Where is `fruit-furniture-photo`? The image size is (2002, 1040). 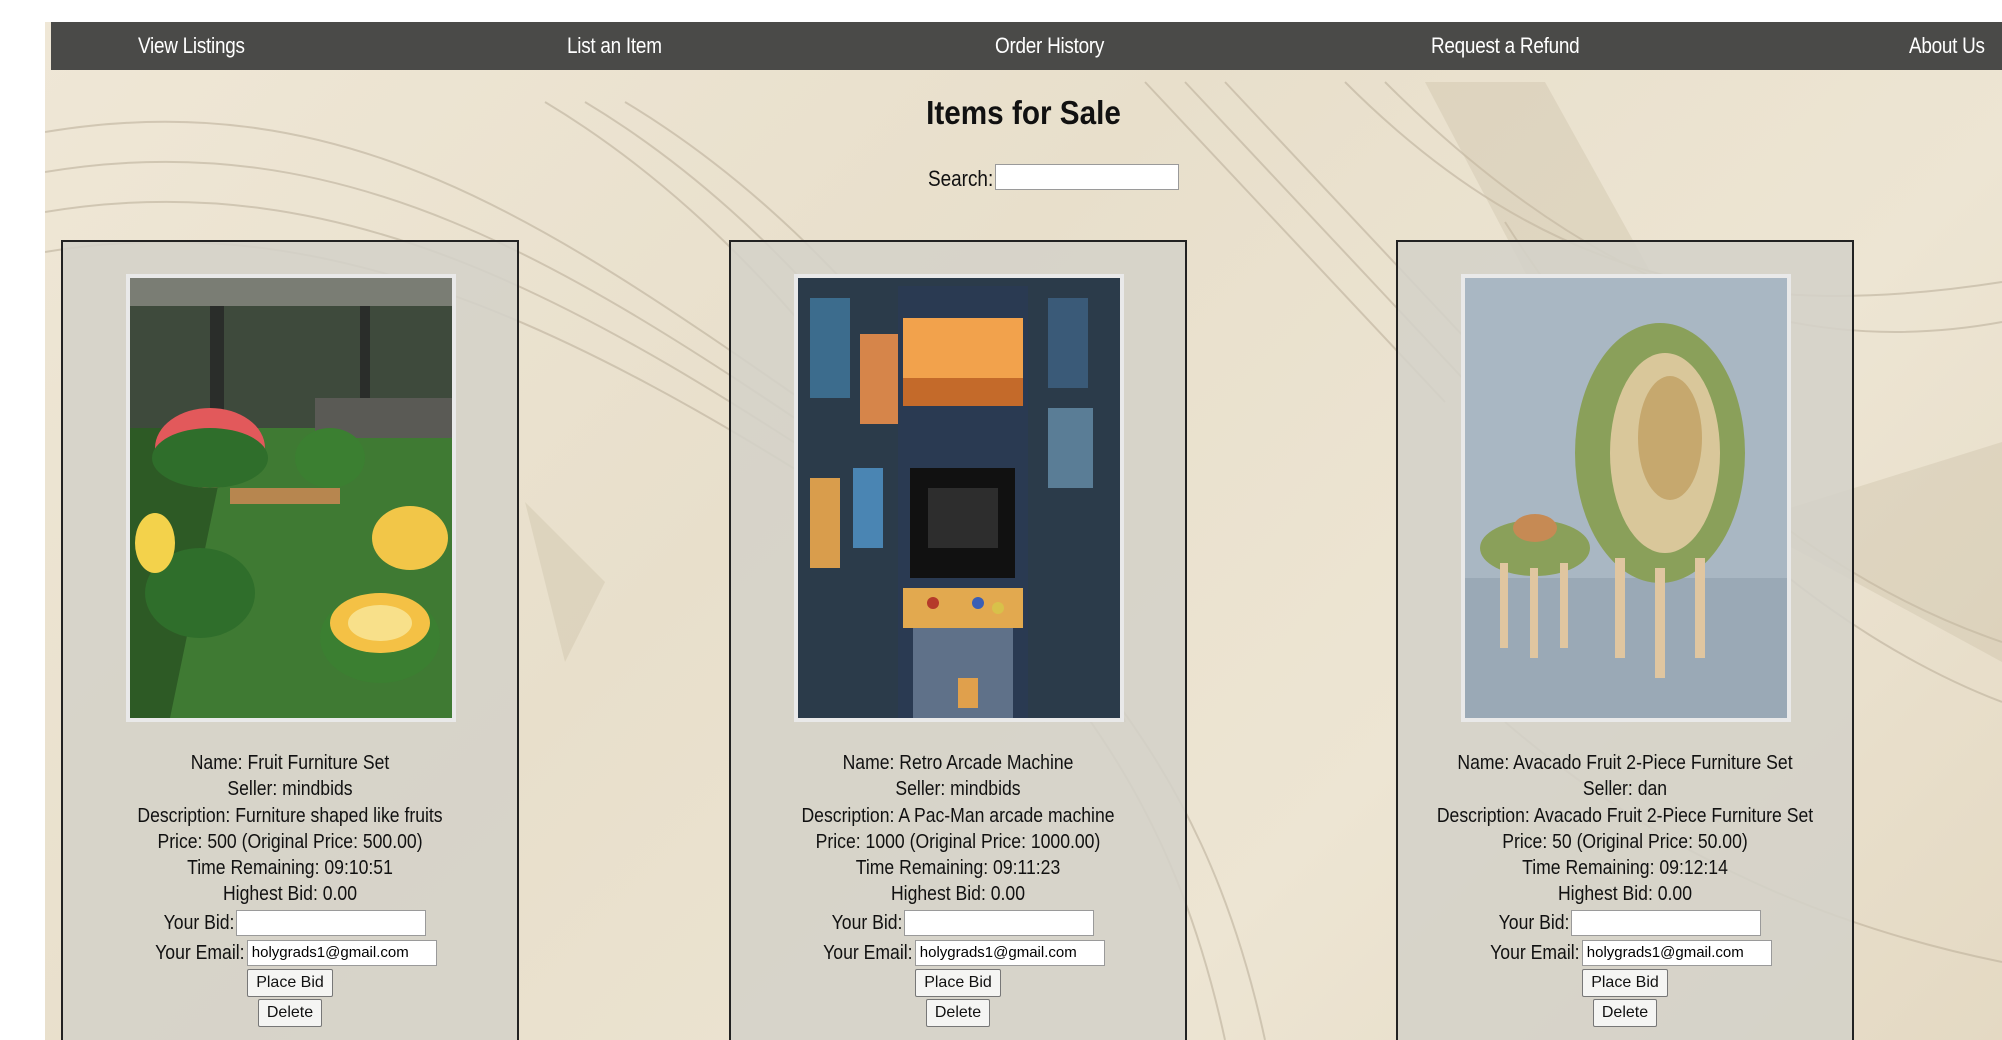 fruit-furniture-photo is located at coordinates (291, 498).